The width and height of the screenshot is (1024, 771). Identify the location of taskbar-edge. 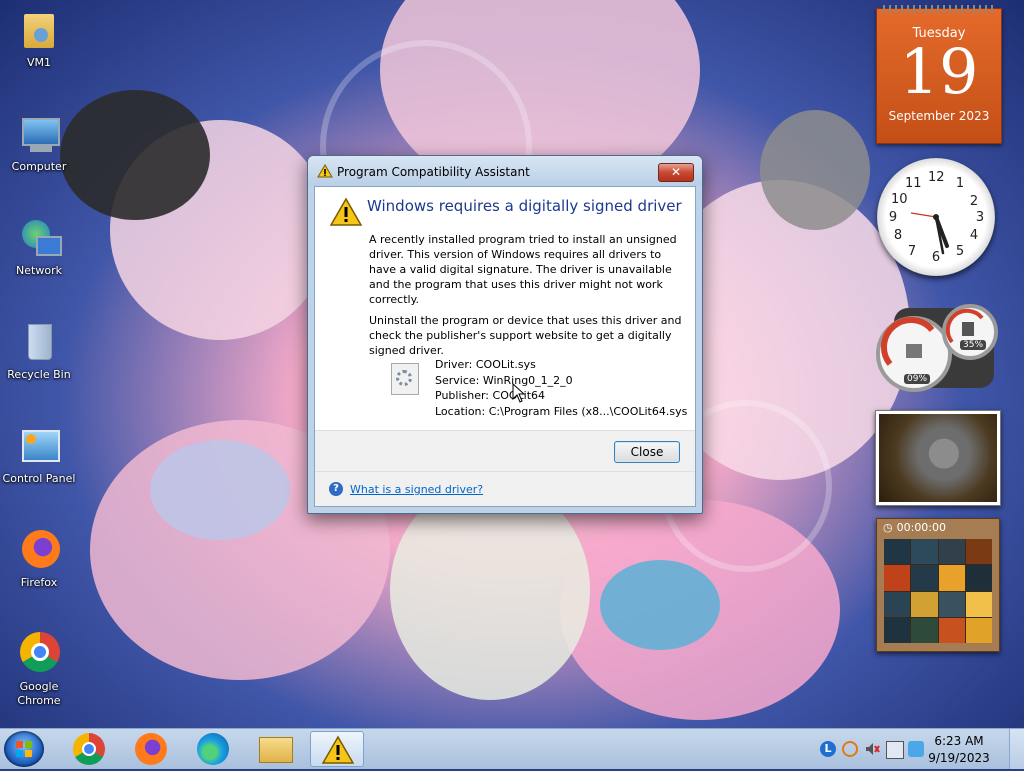
(213, 749).